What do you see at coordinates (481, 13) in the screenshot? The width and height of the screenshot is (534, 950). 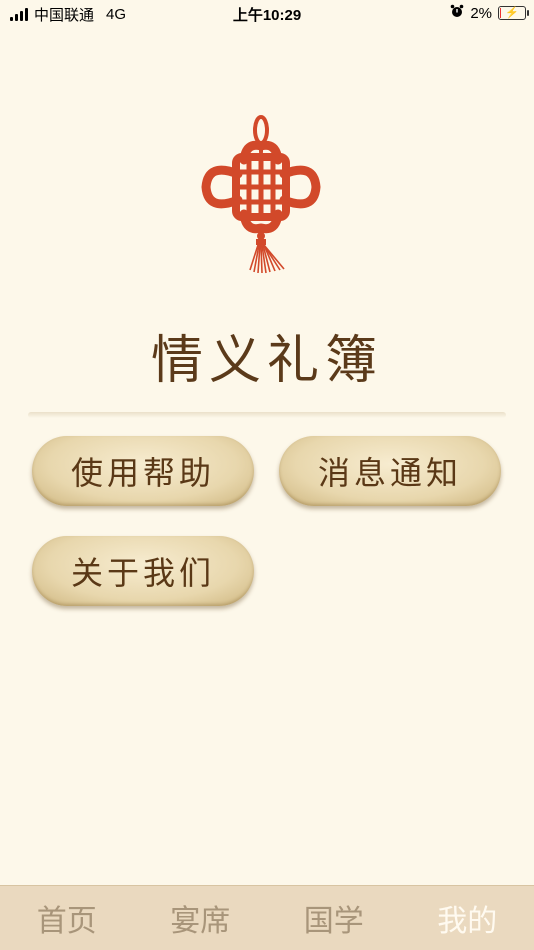 I see `battery-percent: 2%` at bounding box center [481, 13].